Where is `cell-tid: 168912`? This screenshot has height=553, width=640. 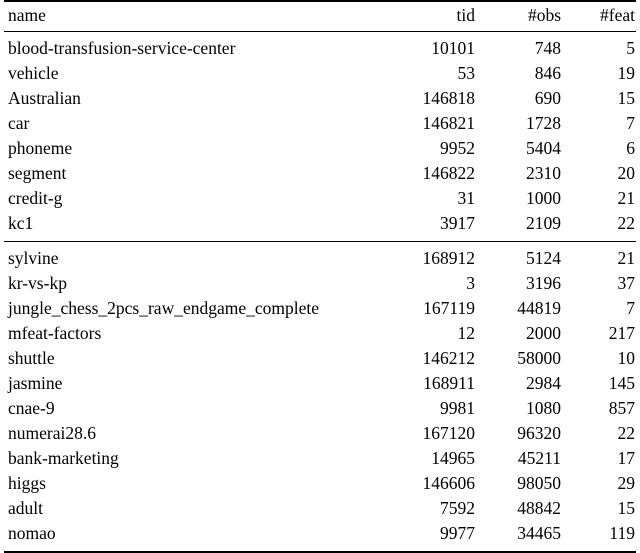 cell-tid: 168912 is located at coordinates (434, 256).